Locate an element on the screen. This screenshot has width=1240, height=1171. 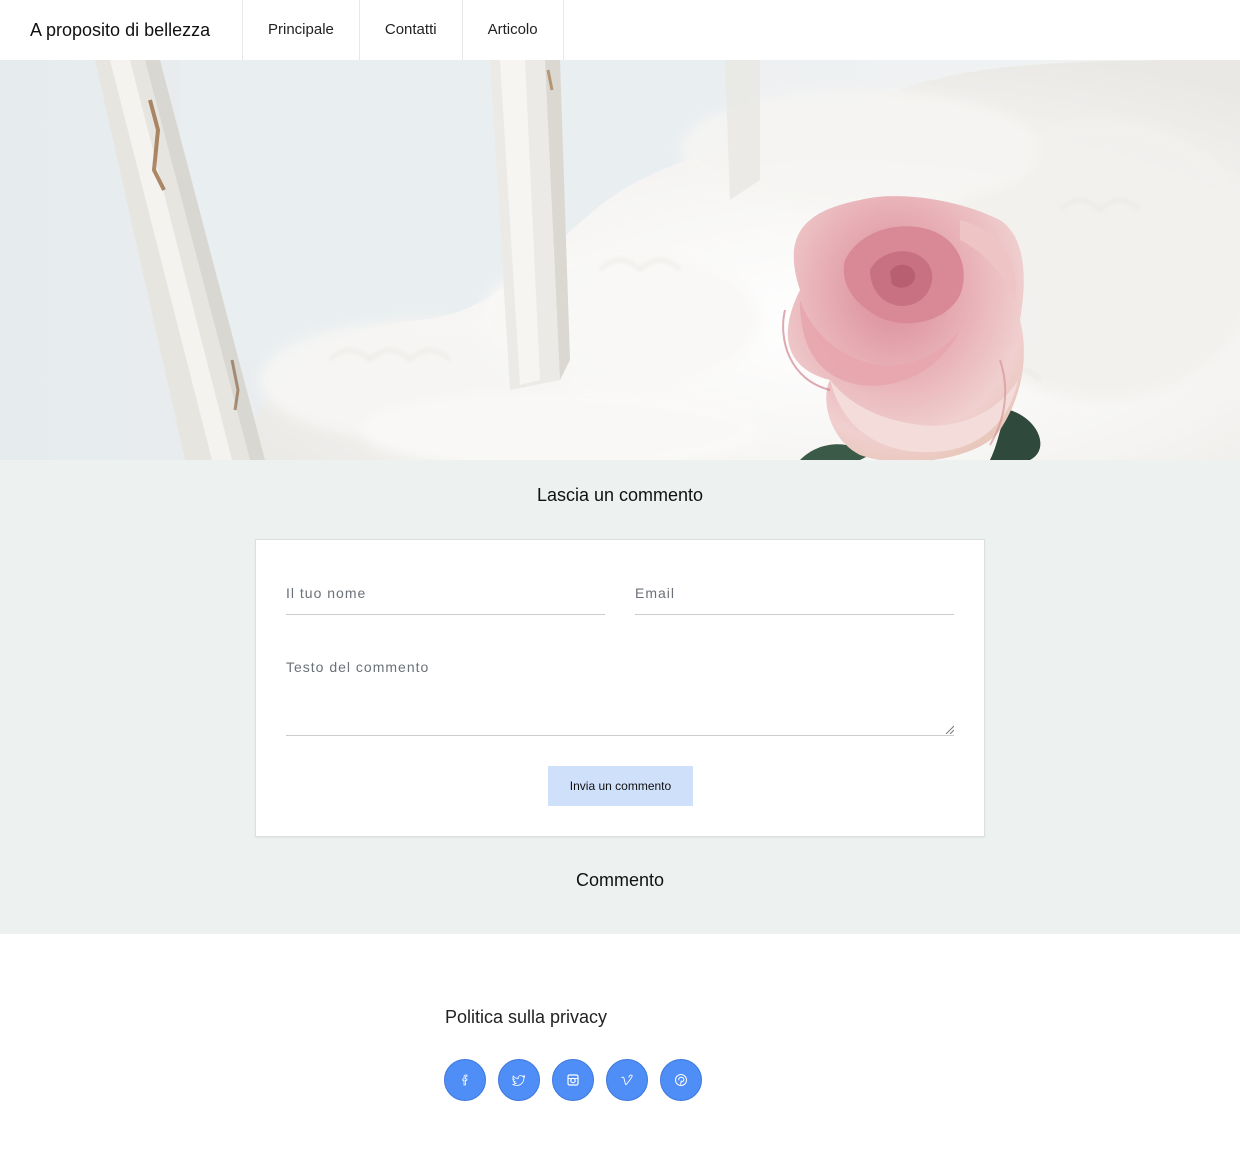
privacy-policy-link: Politica sulla privacy is located at coordinates (526, 1017).